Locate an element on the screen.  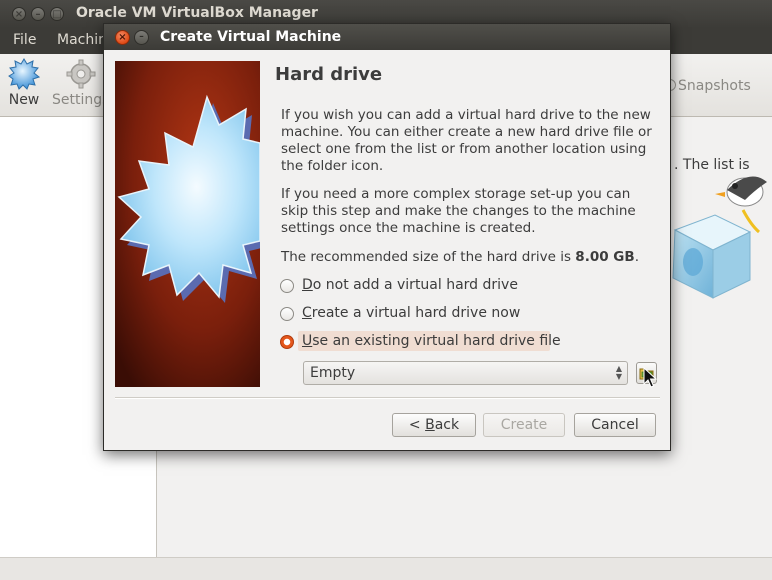
radio-label: Do not add a virtual hard drive is located at coordinates (410, 285).